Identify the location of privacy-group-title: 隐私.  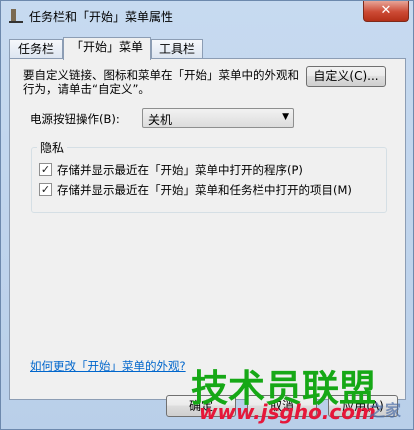
(52, 147).